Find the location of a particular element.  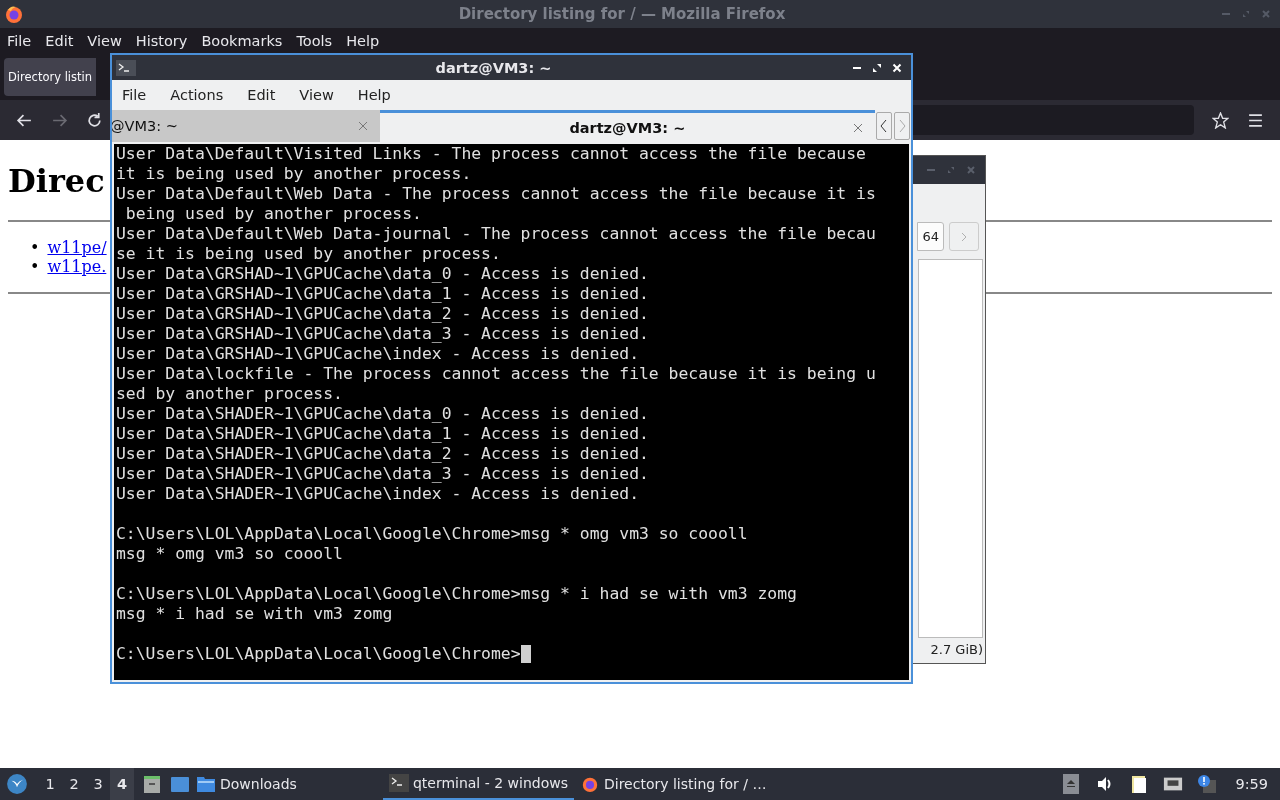

notification-icon is located at coordinates (1207, 784).